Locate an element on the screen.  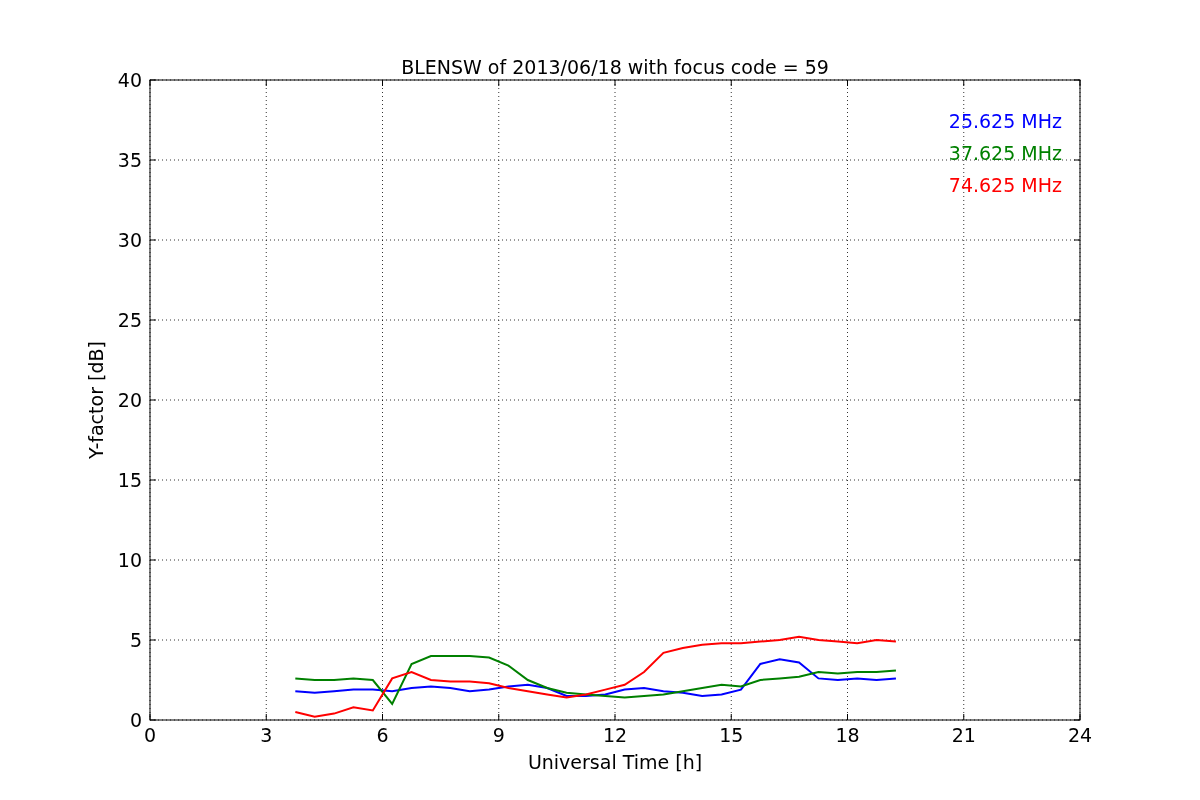
y-axis-label: Y-factor [dB] is located at coordinates (96, 400).